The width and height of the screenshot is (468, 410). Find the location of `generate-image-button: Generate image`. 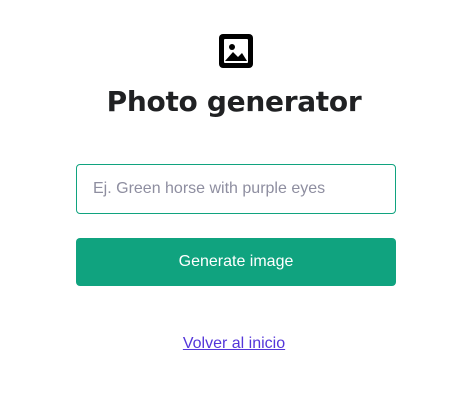

generate-image-button: Generate image is located at coordinates (236, 262).